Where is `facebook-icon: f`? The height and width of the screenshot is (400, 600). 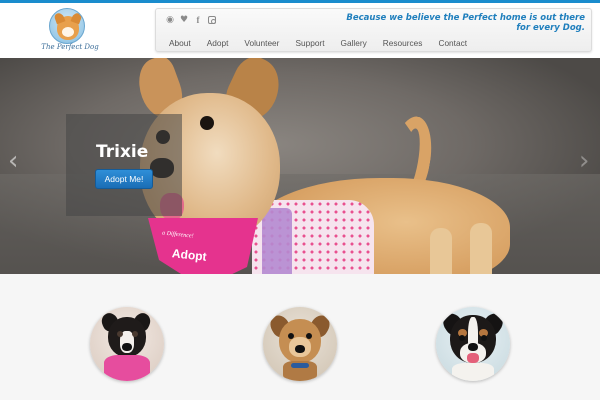 facebook-icon: f is located at coordinates (198, 20).